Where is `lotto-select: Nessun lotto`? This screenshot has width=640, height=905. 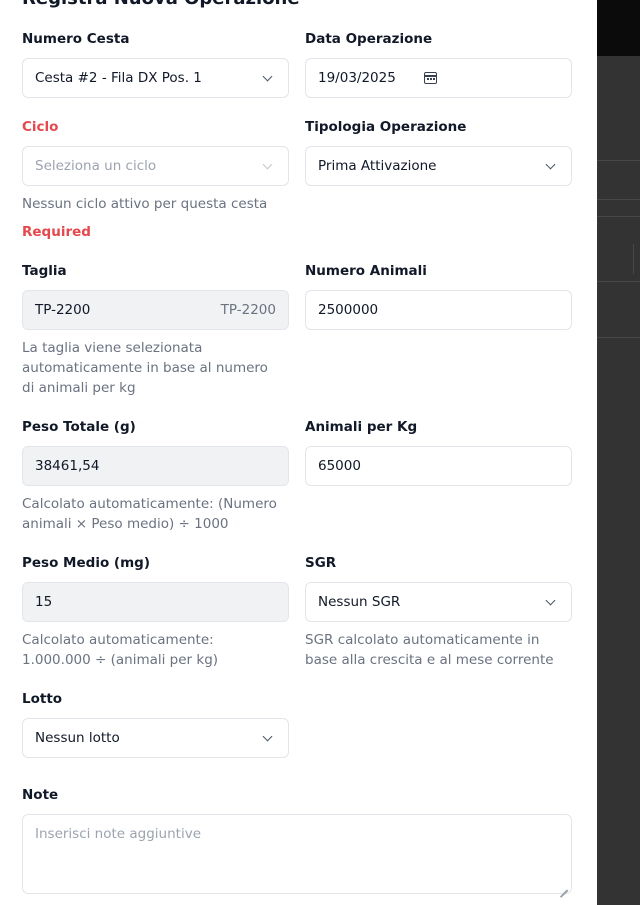
lotto-select: Nessun lotto is located at coordinates (155, 738).